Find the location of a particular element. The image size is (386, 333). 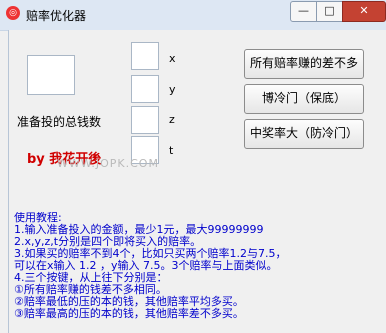

label-y: y is located at coordinates (172, 89).